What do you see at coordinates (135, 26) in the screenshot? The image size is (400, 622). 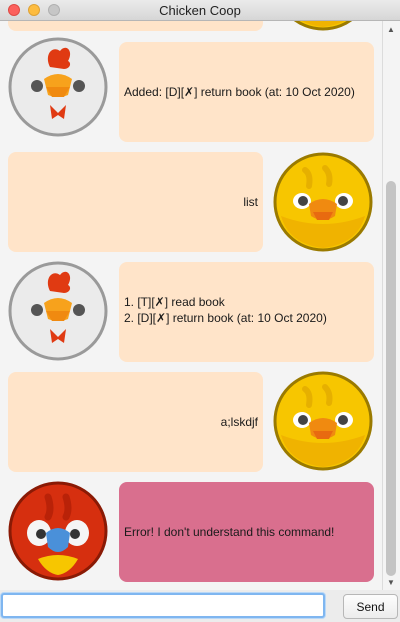 I see `message-bubble-partial` at bounding box center [135, 26].